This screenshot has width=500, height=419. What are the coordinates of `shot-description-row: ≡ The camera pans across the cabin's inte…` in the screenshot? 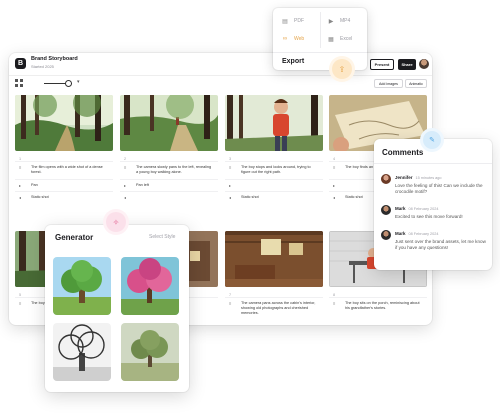 It's located at (274, 308).